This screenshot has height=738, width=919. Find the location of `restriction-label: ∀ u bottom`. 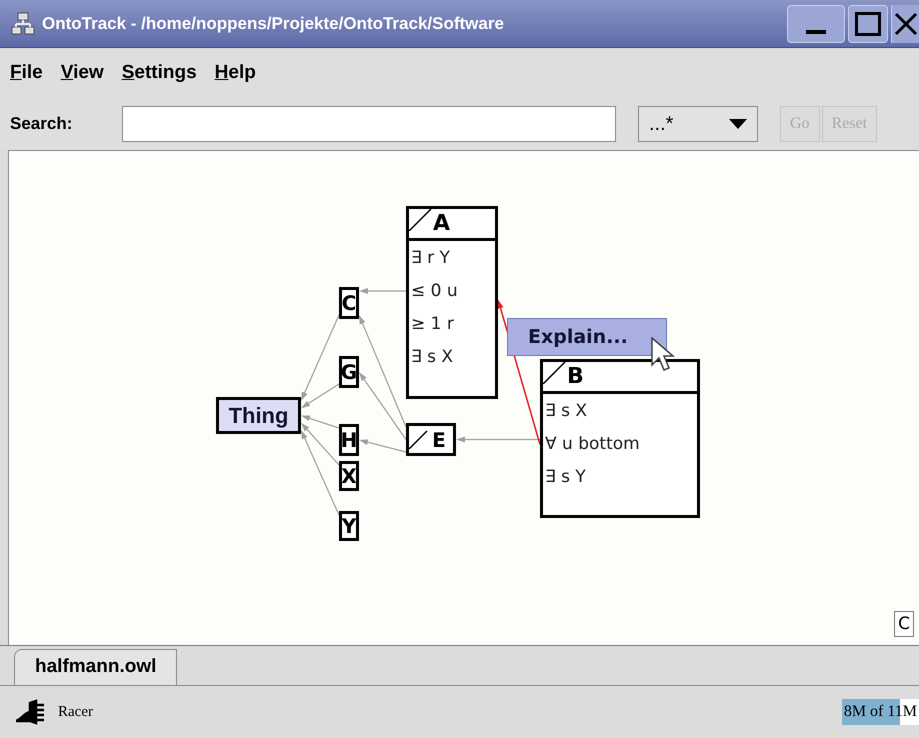

restriction-label: ∀ u bottom is located at coordinates (593, 444).